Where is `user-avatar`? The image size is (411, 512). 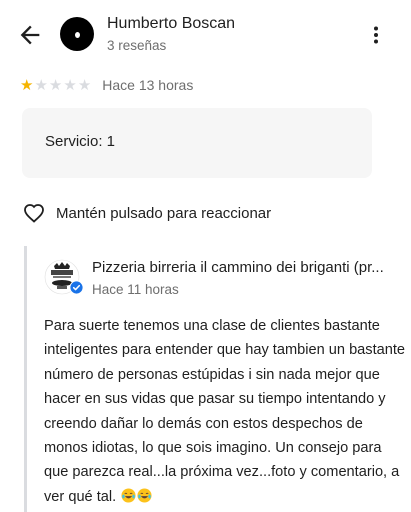 user-avatar is located at coordinates (77, 34).